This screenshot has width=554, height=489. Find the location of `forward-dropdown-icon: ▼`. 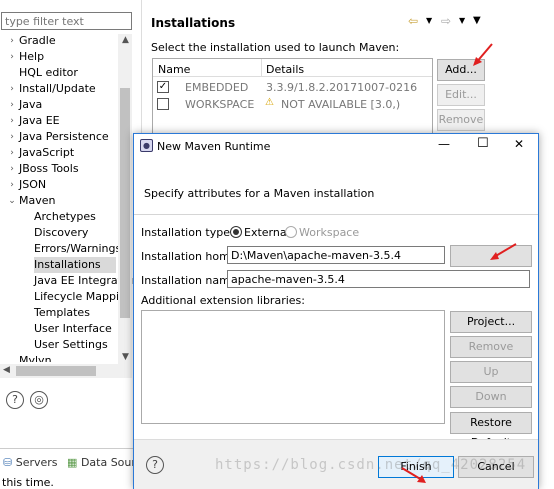

forward-dropdown-icon: ▼ is located at coordinates (462, 20).